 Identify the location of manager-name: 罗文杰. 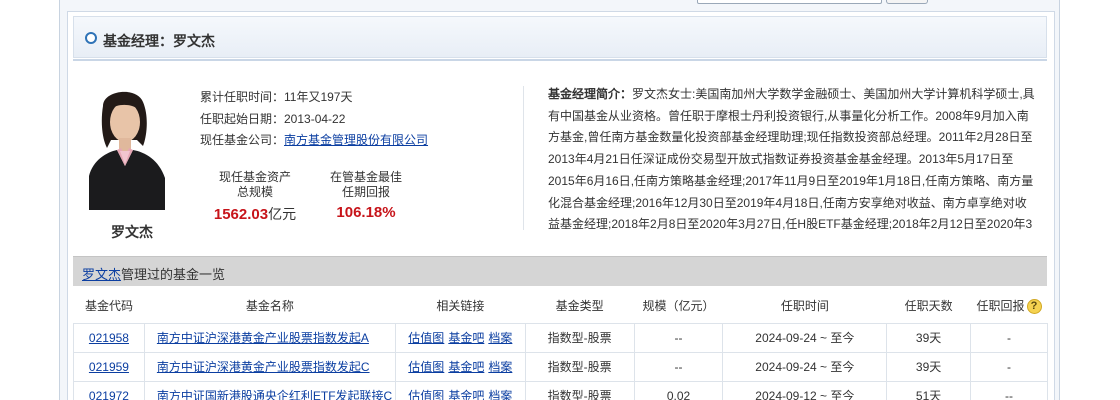
(132, 232).